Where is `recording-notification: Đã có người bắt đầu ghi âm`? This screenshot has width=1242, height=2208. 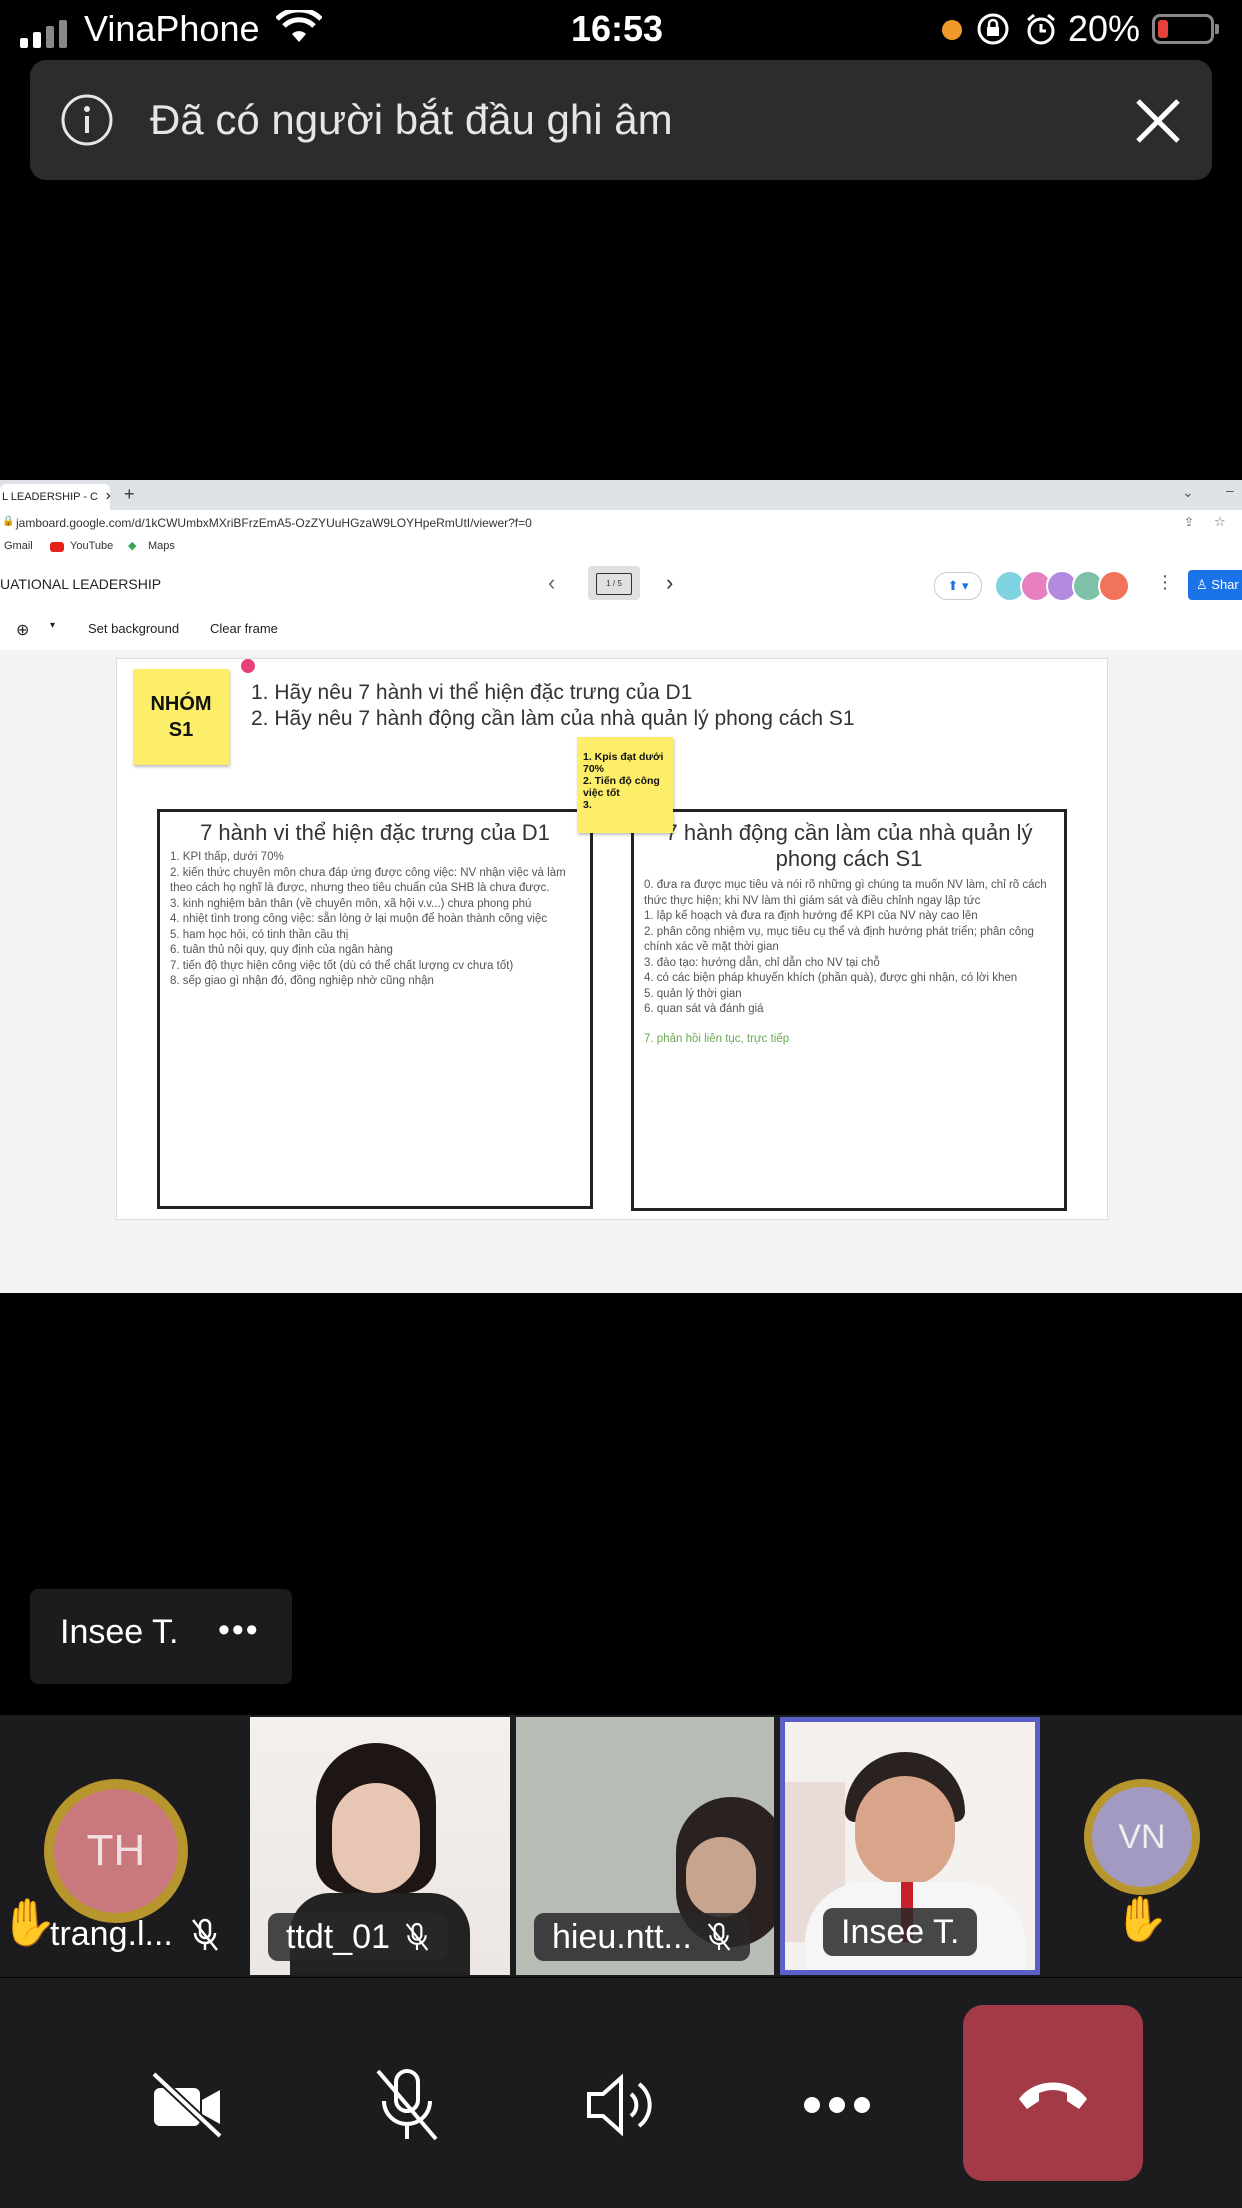 recording-notification: Đã có người bắt đầu ghi âm is located at coordinates (621, 120).